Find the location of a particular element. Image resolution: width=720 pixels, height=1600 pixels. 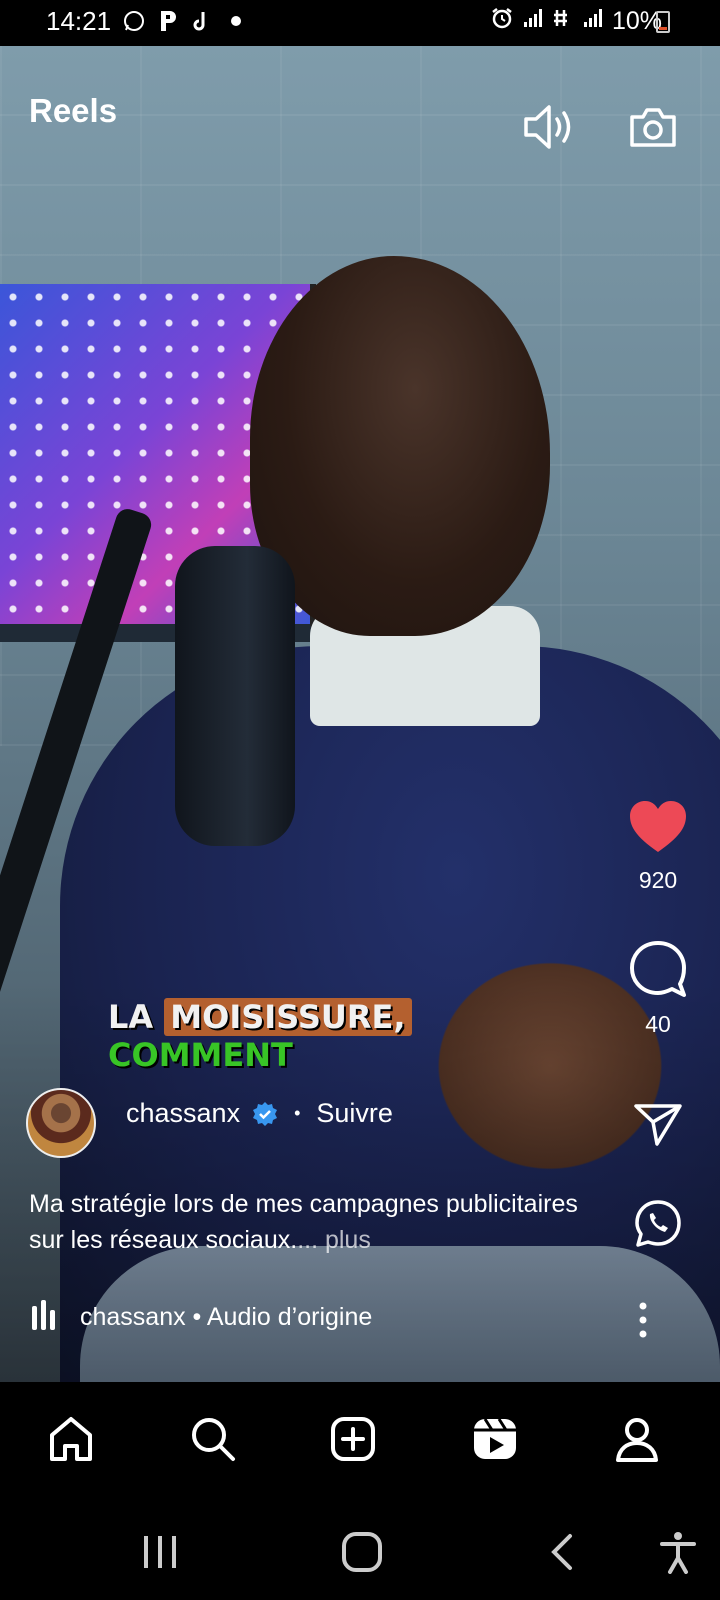

caption-word-comment: COMMENT is located at coordinates (200, 1055).